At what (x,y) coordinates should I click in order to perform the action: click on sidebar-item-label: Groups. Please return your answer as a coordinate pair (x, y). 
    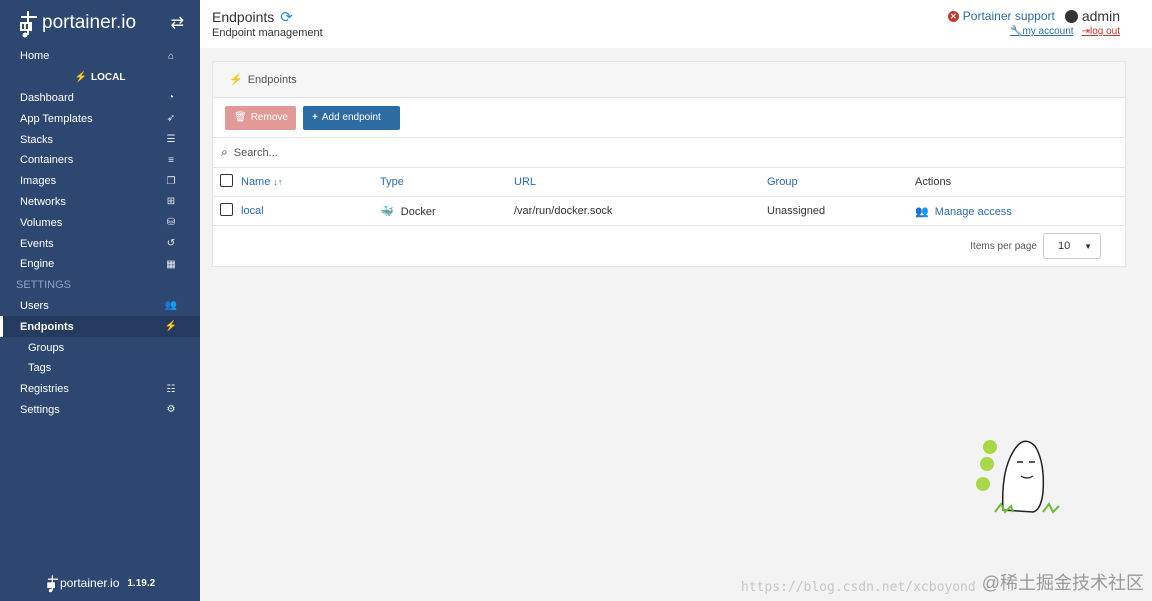
    Looking at the image, I should click on (46, 347).